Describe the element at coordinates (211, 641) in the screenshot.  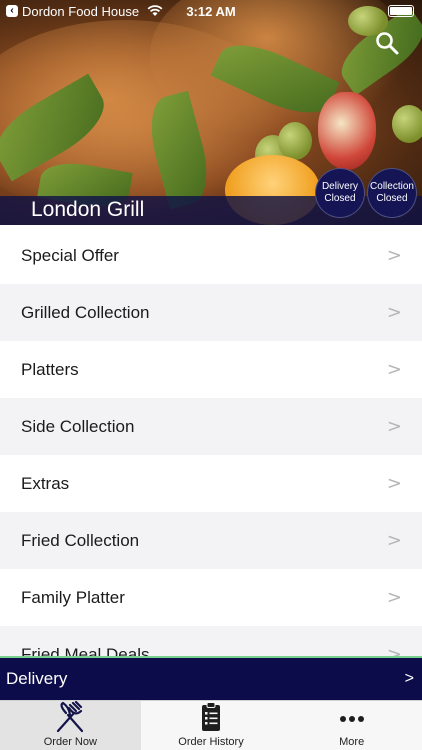
I see `menu-item-fried-meal-deals: Fried Meal Deals >` at that location.